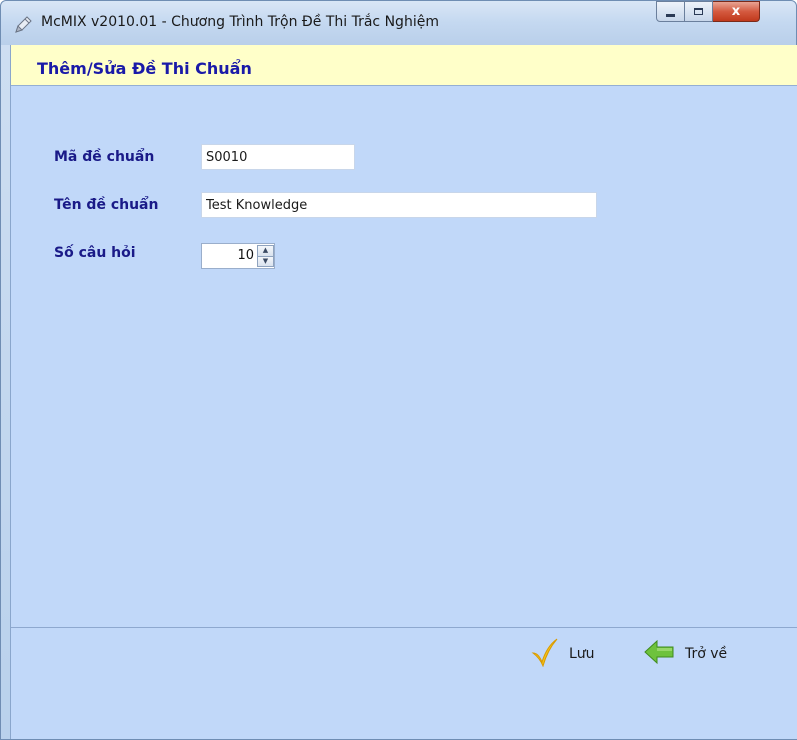 The width and height of the screenshot is (797, 740). I want to click on close-button: x, so click(736, 11).